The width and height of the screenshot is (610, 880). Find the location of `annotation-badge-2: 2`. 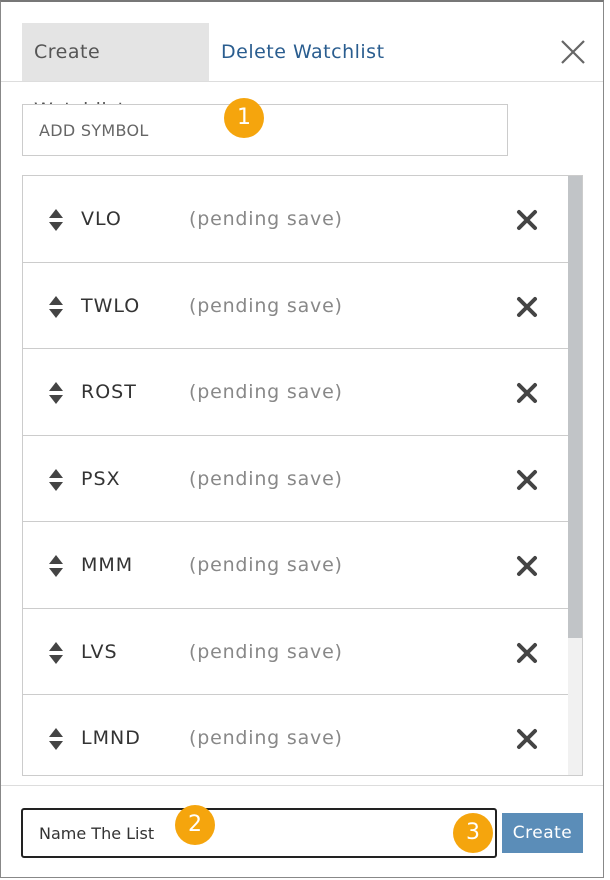

annotation-badge-2: 2 is located at coordinates (195, 825).